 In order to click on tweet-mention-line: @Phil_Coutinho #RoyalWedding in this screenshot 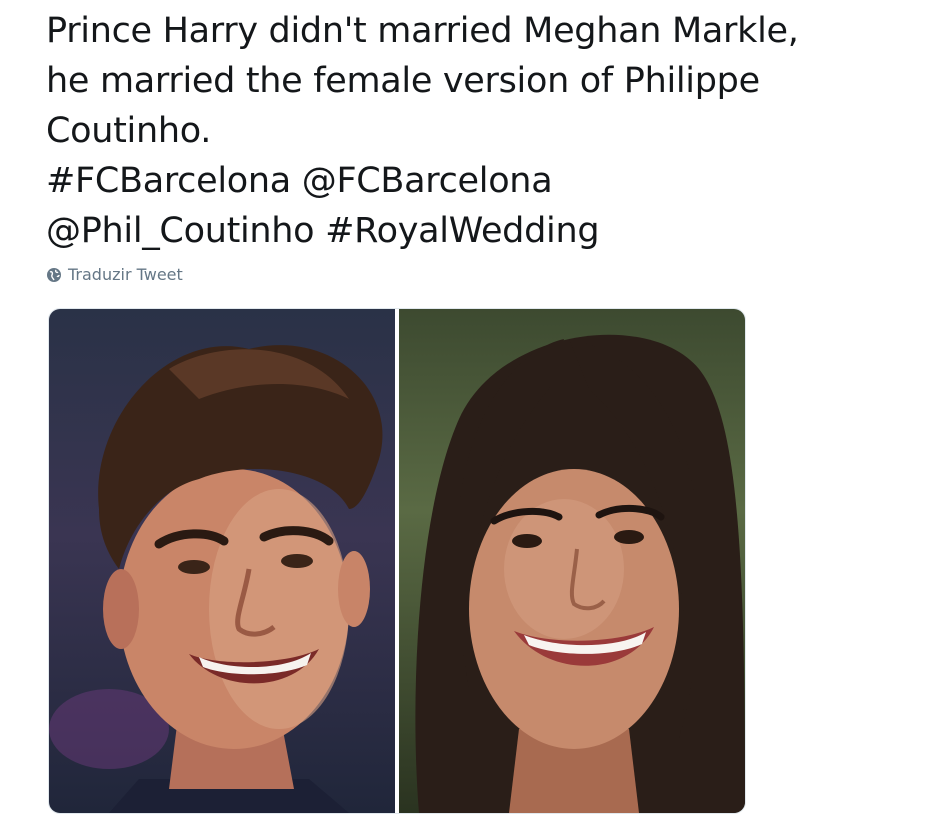, I will do `click(481, 231)`.